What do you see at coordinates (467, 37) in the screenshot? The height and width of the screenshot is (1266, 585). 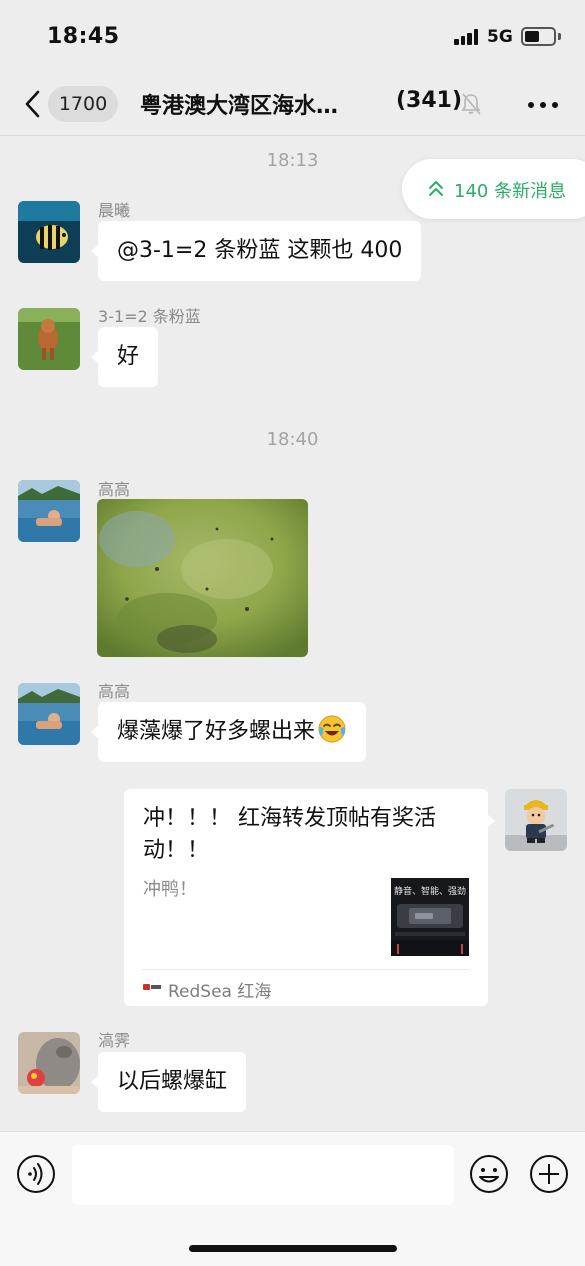 I see `signal-strength-icon` at bounding box center [467, 37].